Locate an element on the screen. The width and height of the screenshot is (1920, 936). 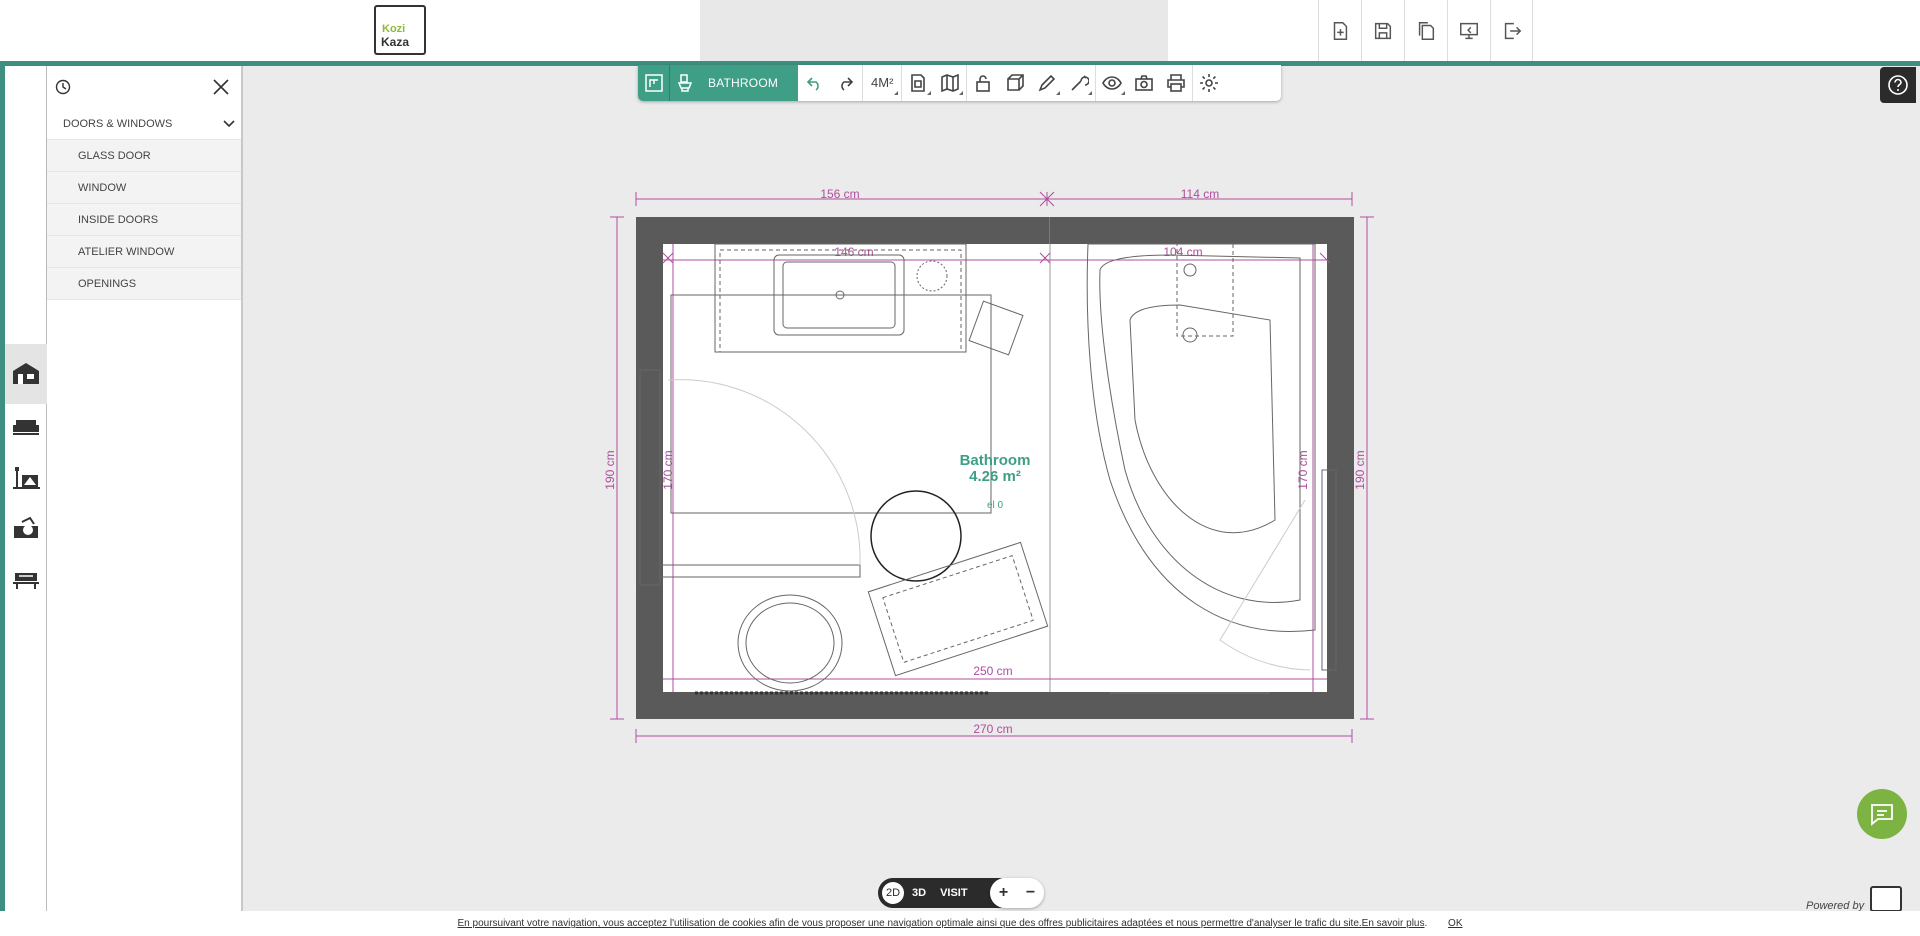
inner-wall-segment is located at coordinates (1068, 230).